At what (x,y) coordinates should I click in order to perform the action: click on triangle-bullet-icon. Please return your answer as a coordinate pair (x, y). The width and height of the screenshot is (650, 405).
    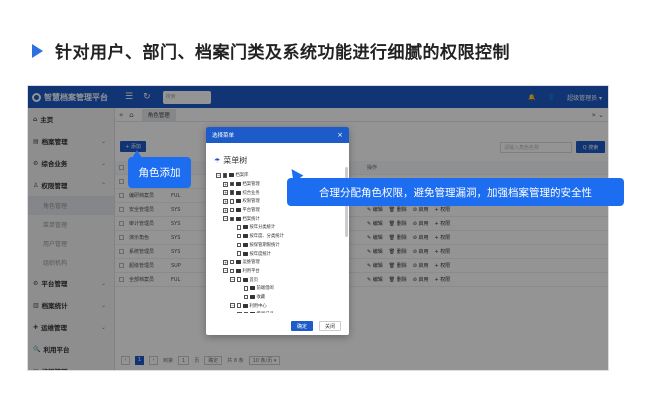
    Looking at the image, I should click on (37, 50).